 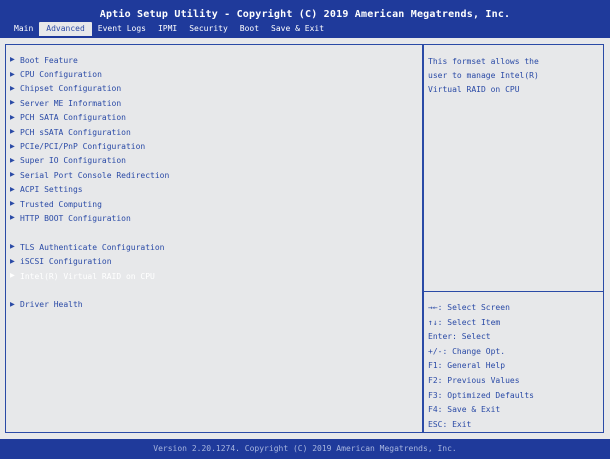 I want to click on menu-item-server-me-information: ▶ Server ME Information, so click(x=89, y=103).